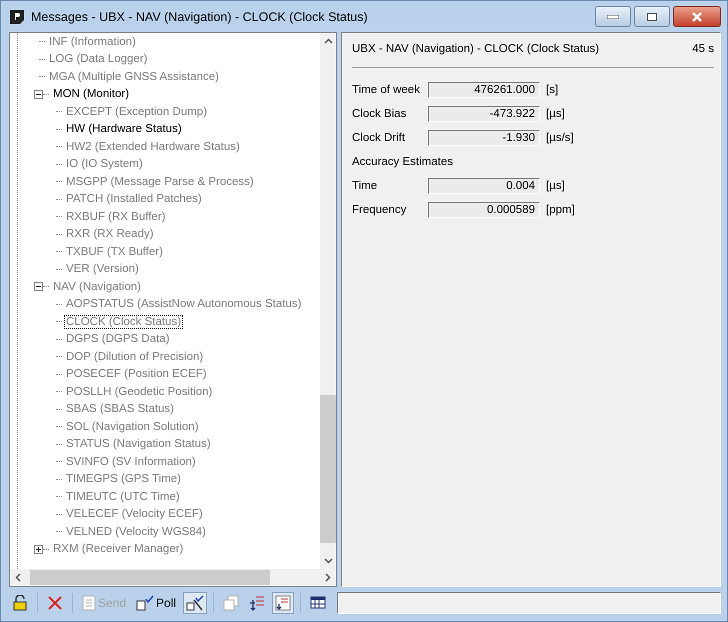 This screenshot has width=728, height=622. Describe the element at coordinates (136, 374) in the screenshot. I see `tree-item: POSECEF (Position ECEF)` at that location.